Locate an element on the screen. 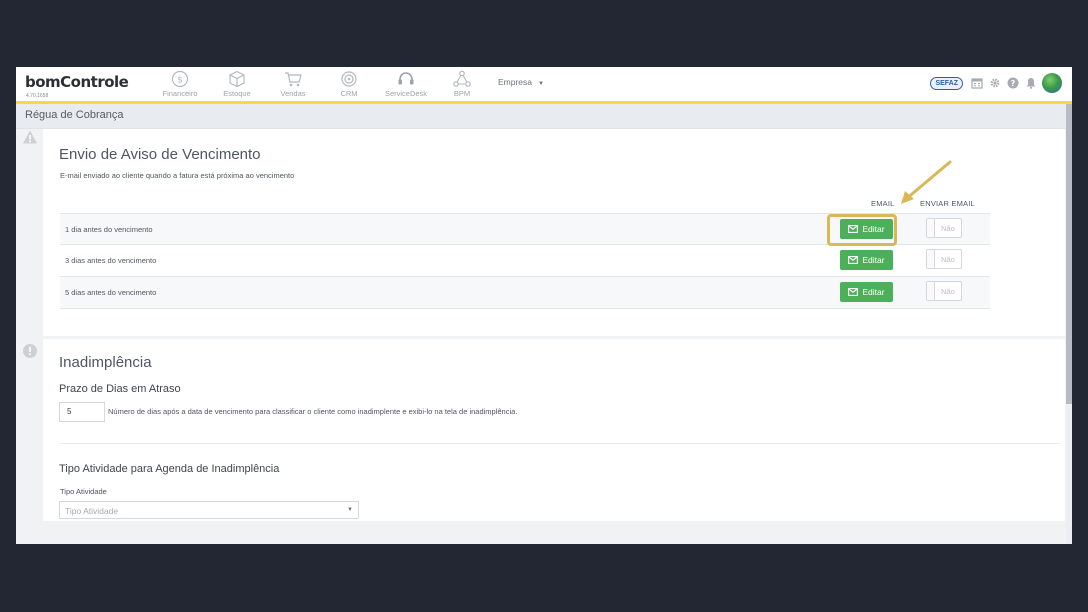 This screenshot has height=612, width=1088. help-icon: ? is located at coordinates (1012, 83).